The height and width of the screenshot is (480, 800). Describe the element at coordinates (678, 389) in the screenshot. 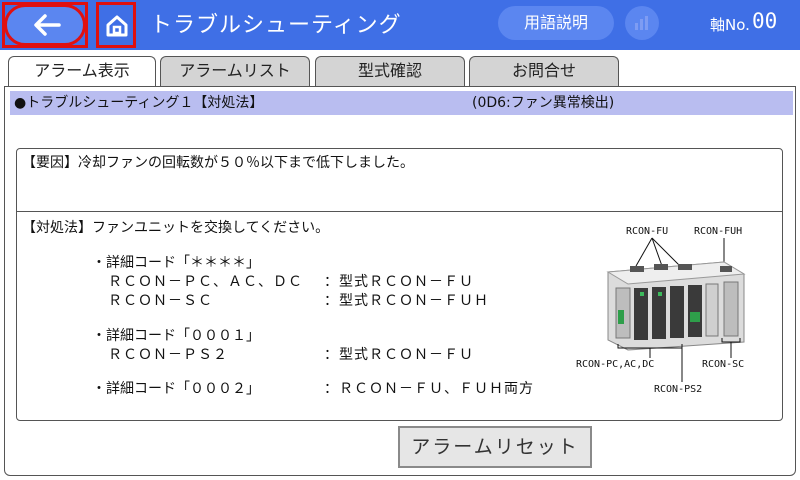

I see `label-rcon-ps2: RCON-PS2` at that location.